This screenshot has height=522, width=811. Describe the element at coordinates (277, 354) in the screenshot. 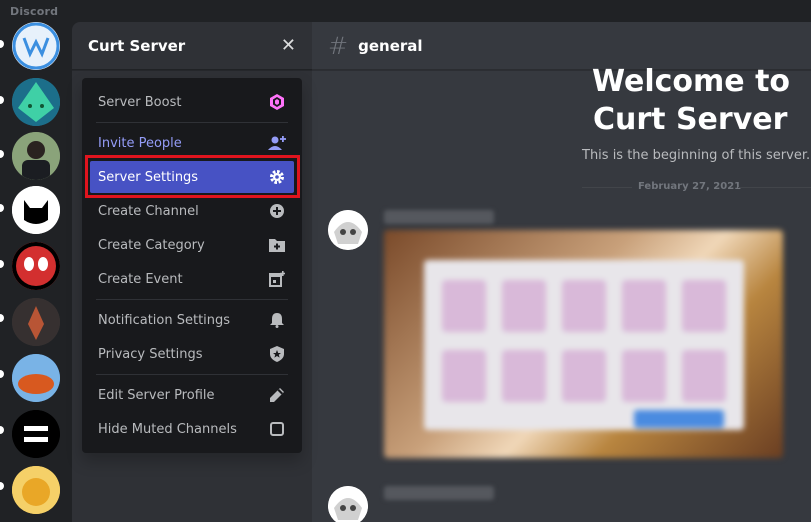

I see `shield-star-icon` at that location.